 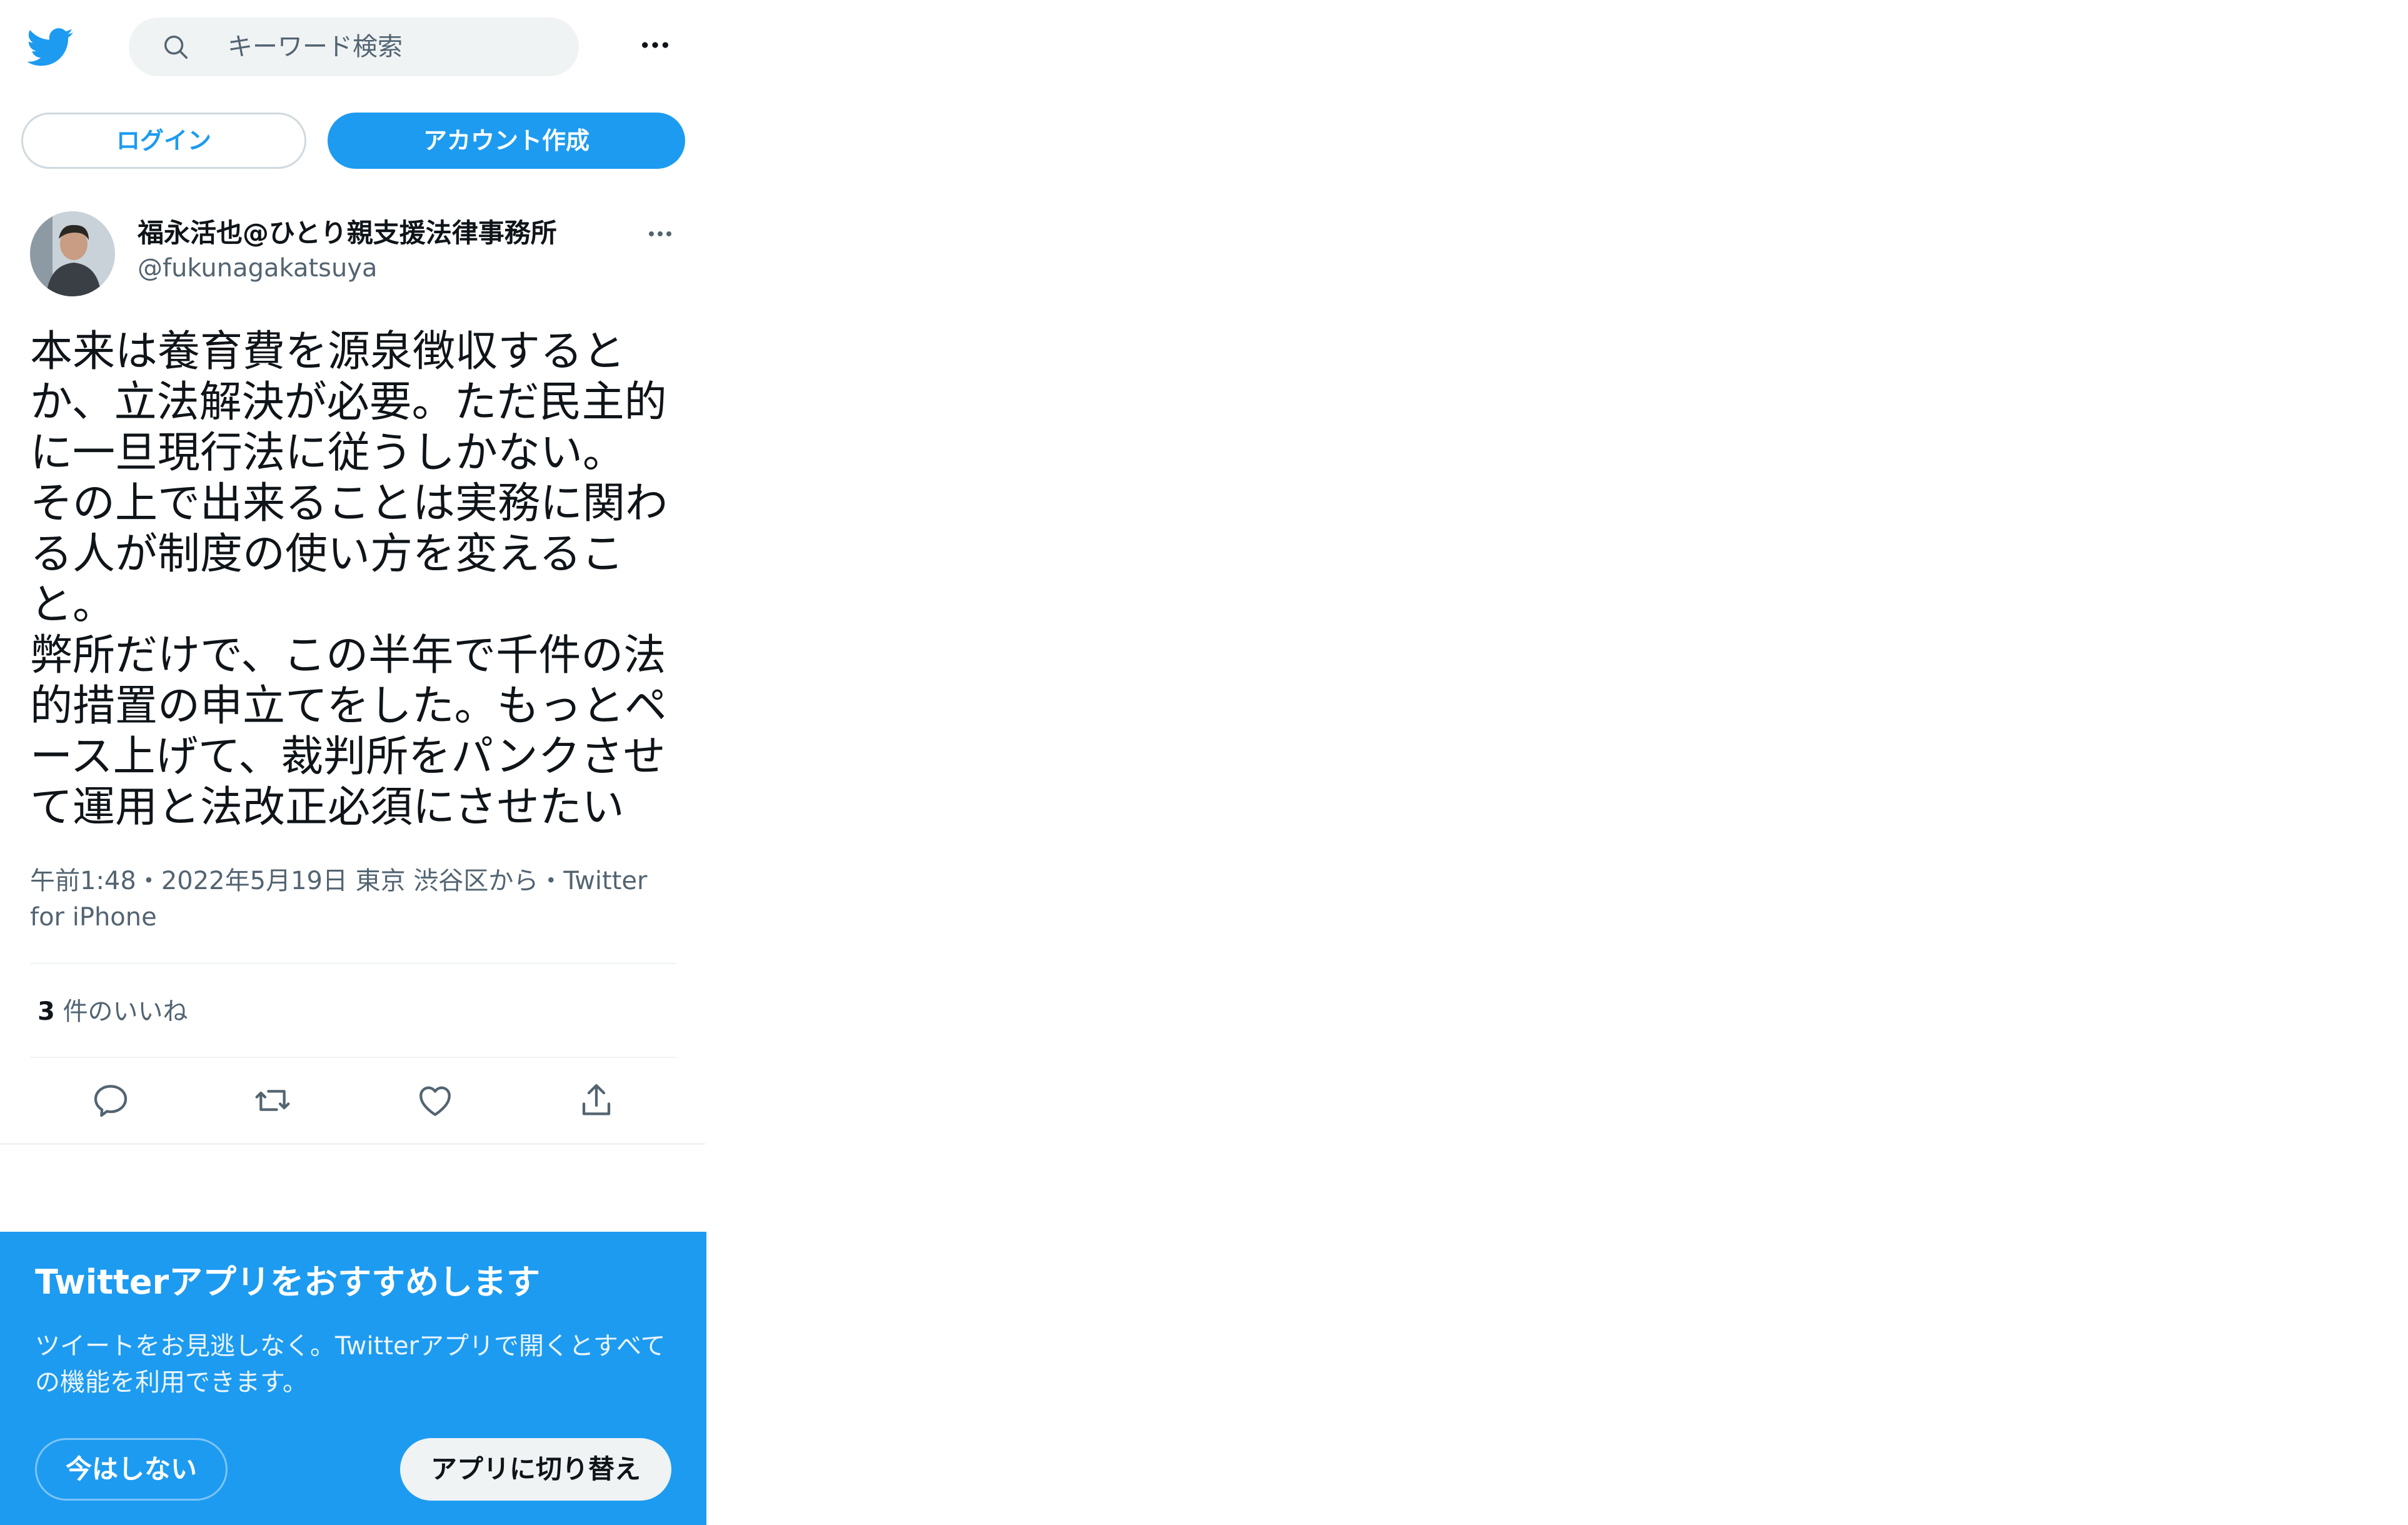 I want to click on search-input: キーワード検索, so click(x=315, y=47).